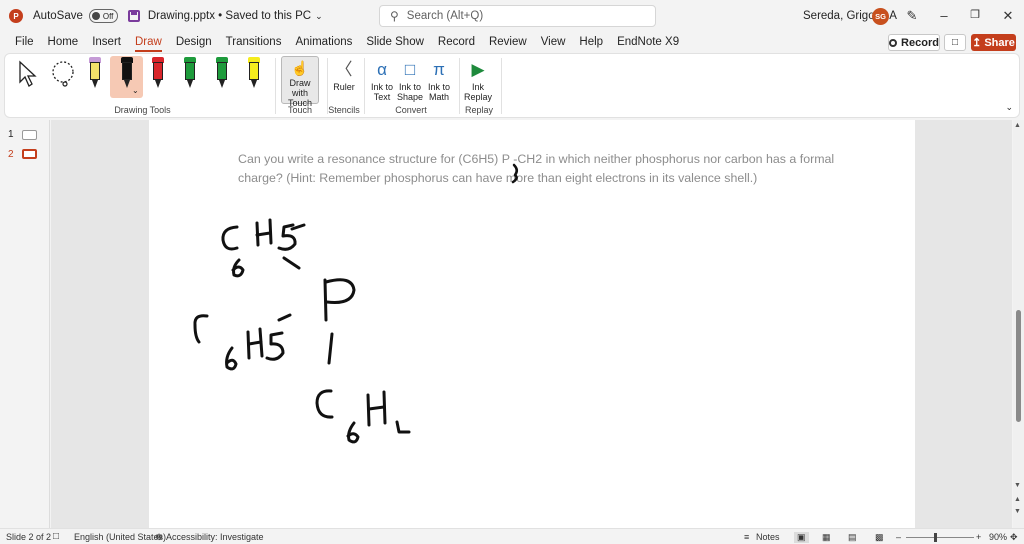  Describe the element at coordinates (944, 15) in the screenshot. I see `minimize-icon: –` at that location.